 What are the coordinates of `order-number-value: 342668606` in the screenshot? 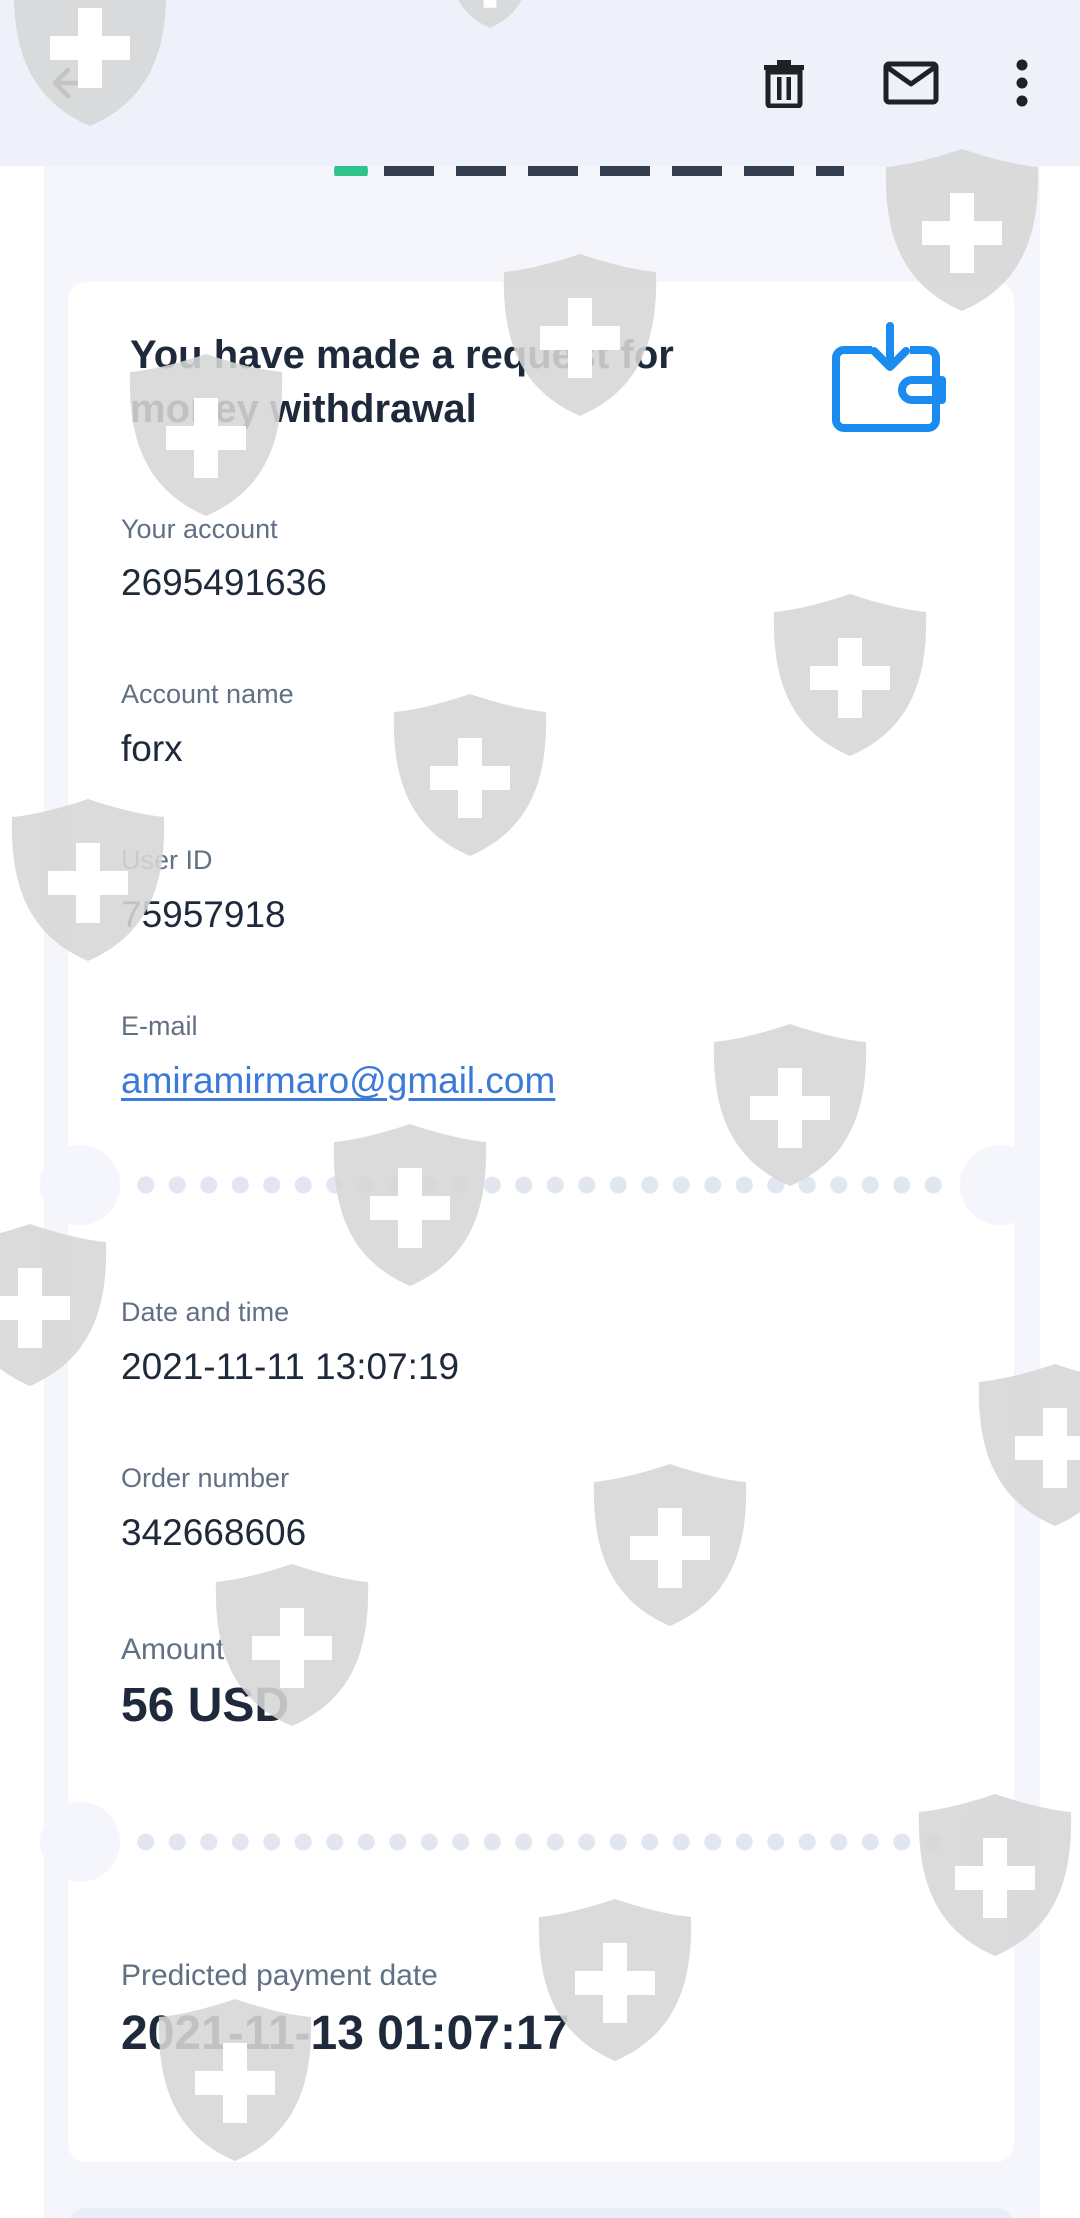 It's located at (214, 1532).